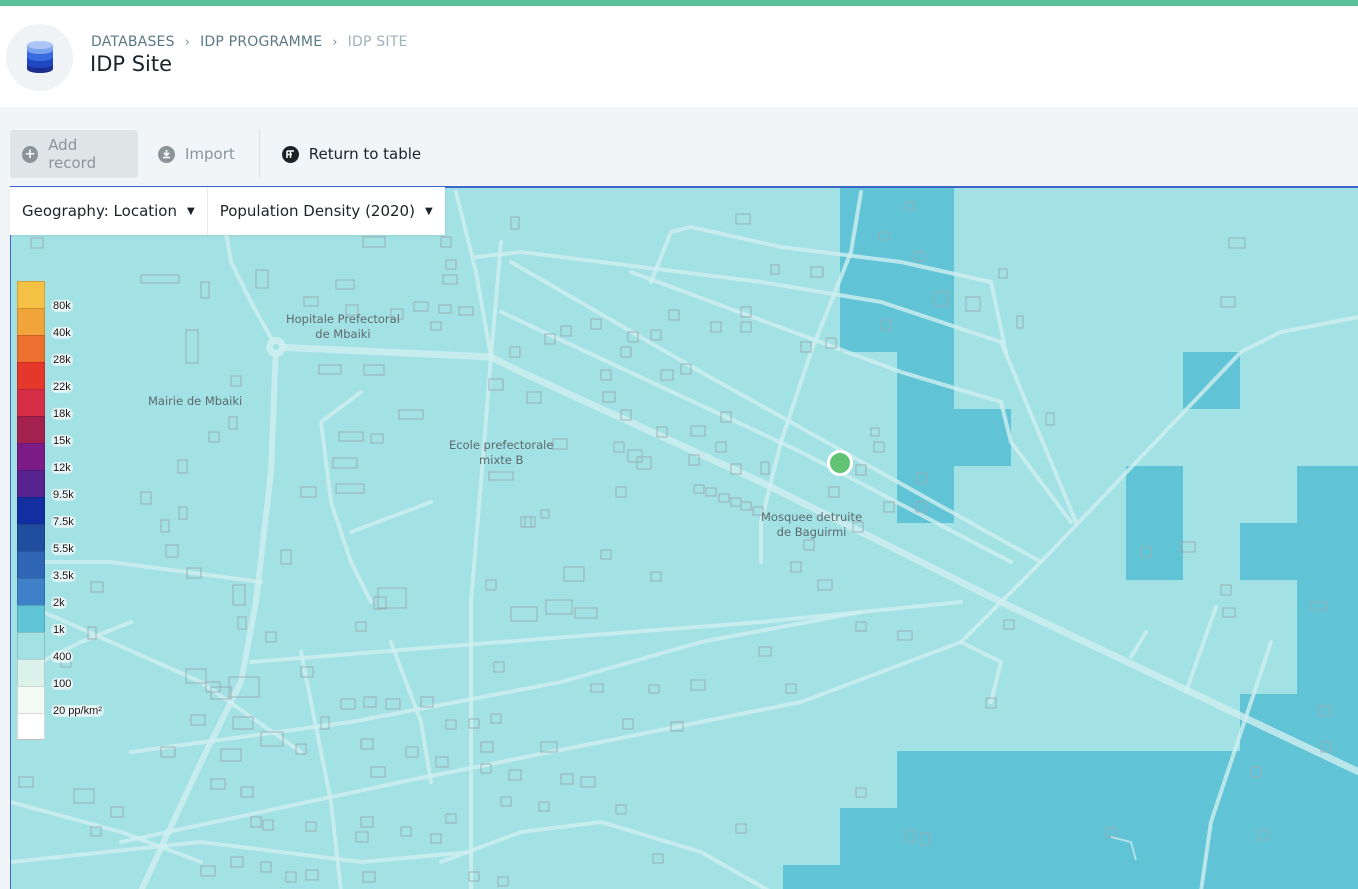 This screenshot has width=1358, height=889. I want to click on import-label: Import, so click(210, 154).